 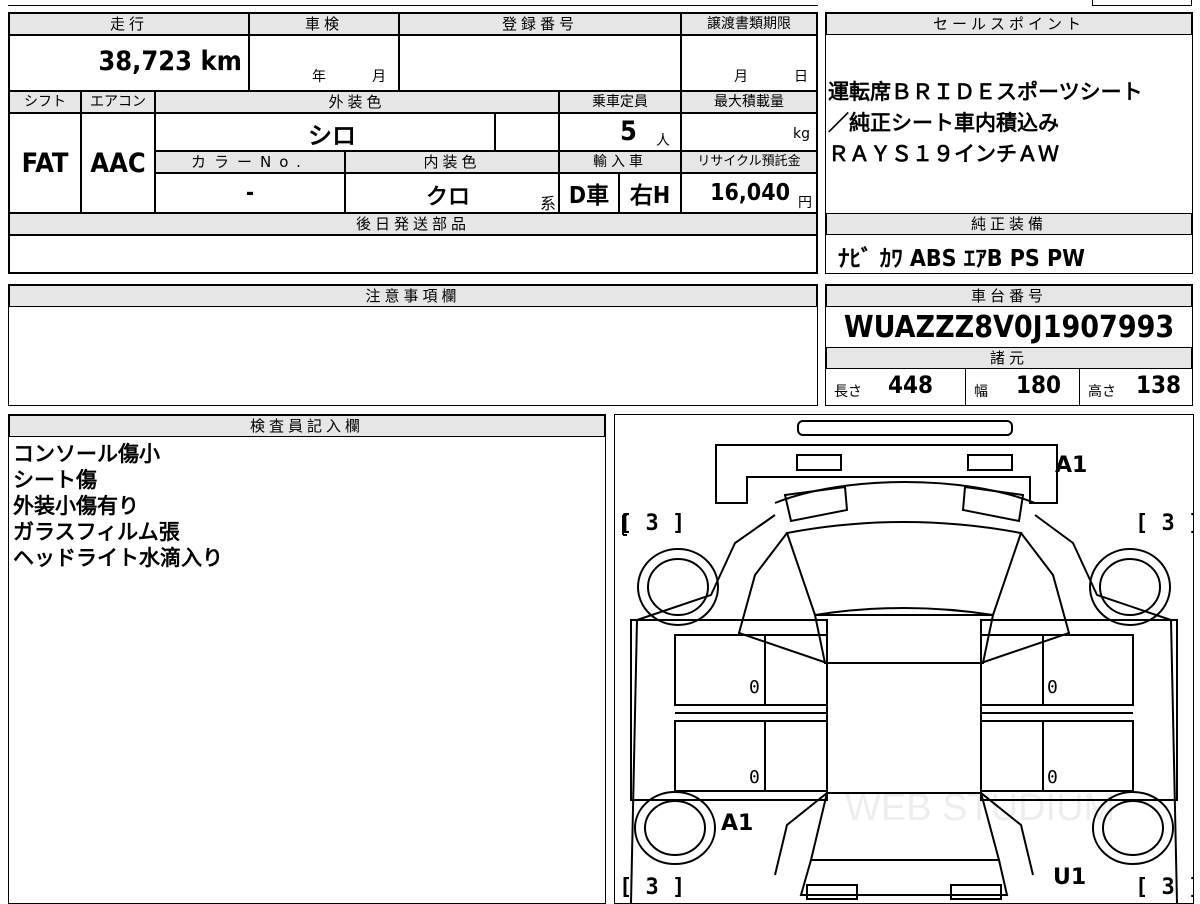 I want to click on sales-point-line-2: ／純正シート車内積込み, so click(x=943, y=123).